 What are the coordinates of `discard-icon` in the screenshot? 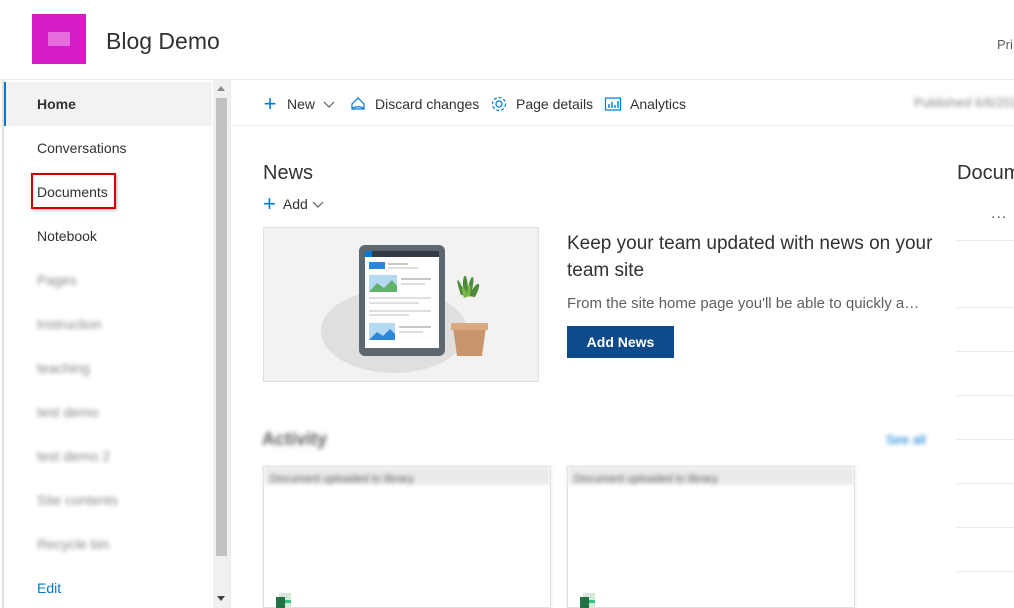 It's located at (358, 104).